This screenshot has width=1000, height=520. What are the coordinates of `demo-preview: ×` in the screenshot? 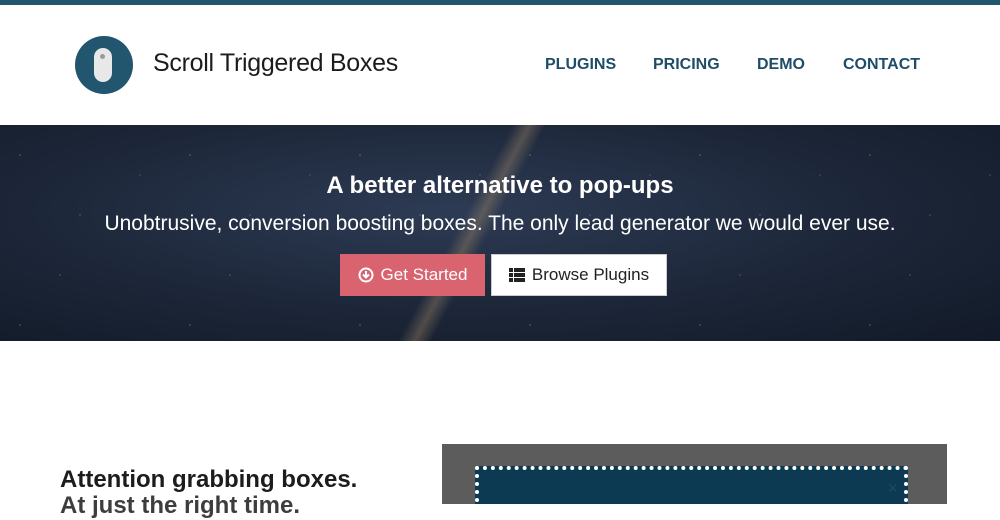 It's located at (694, 474).